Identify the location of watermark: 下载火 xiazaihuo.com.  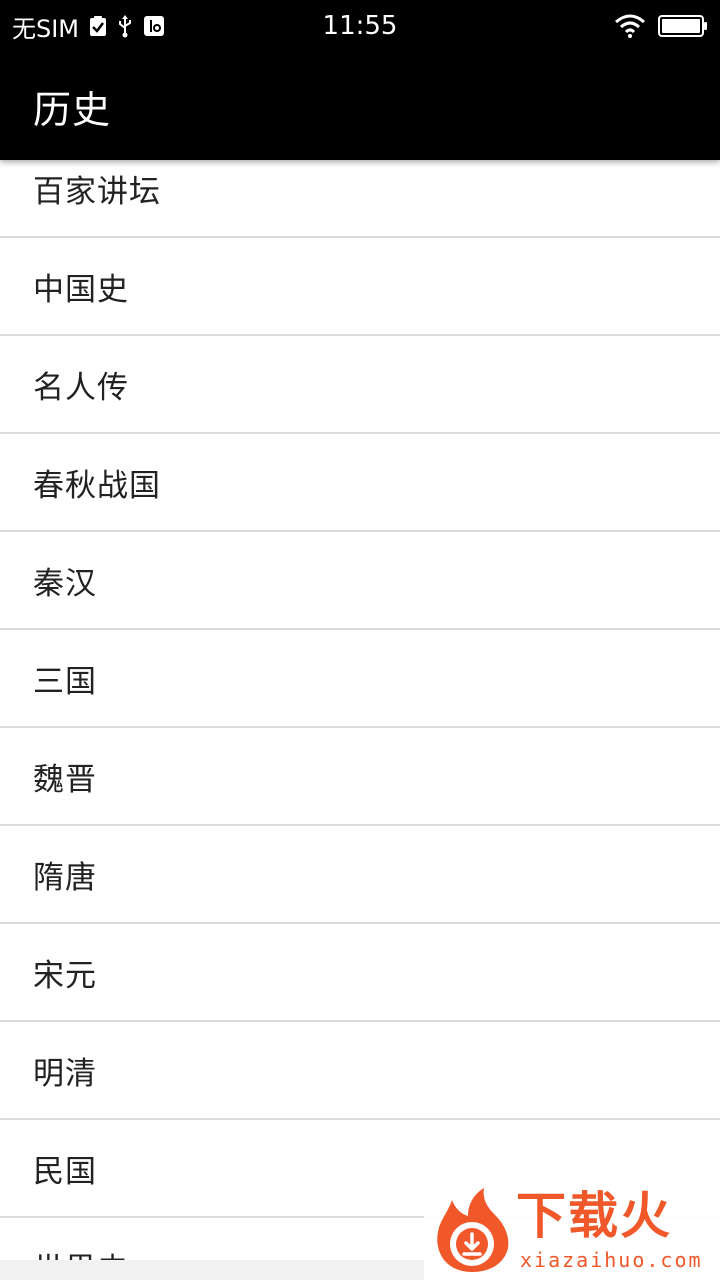
(572, 1231).